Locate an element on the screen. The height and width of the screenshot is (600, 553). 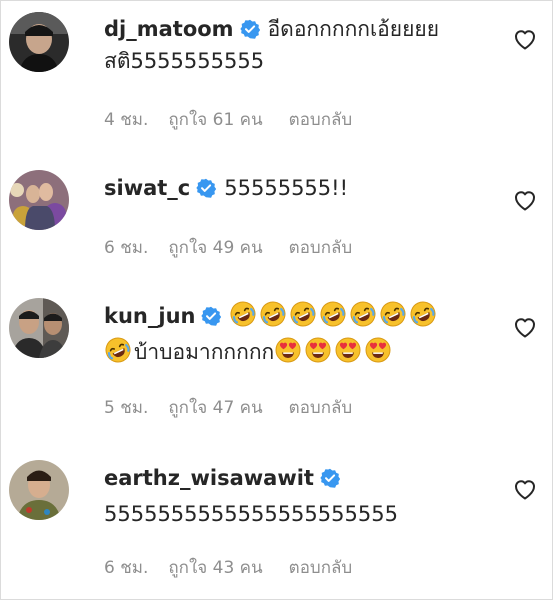
comment-username: siwat_c is located at coordinates (147, 188).